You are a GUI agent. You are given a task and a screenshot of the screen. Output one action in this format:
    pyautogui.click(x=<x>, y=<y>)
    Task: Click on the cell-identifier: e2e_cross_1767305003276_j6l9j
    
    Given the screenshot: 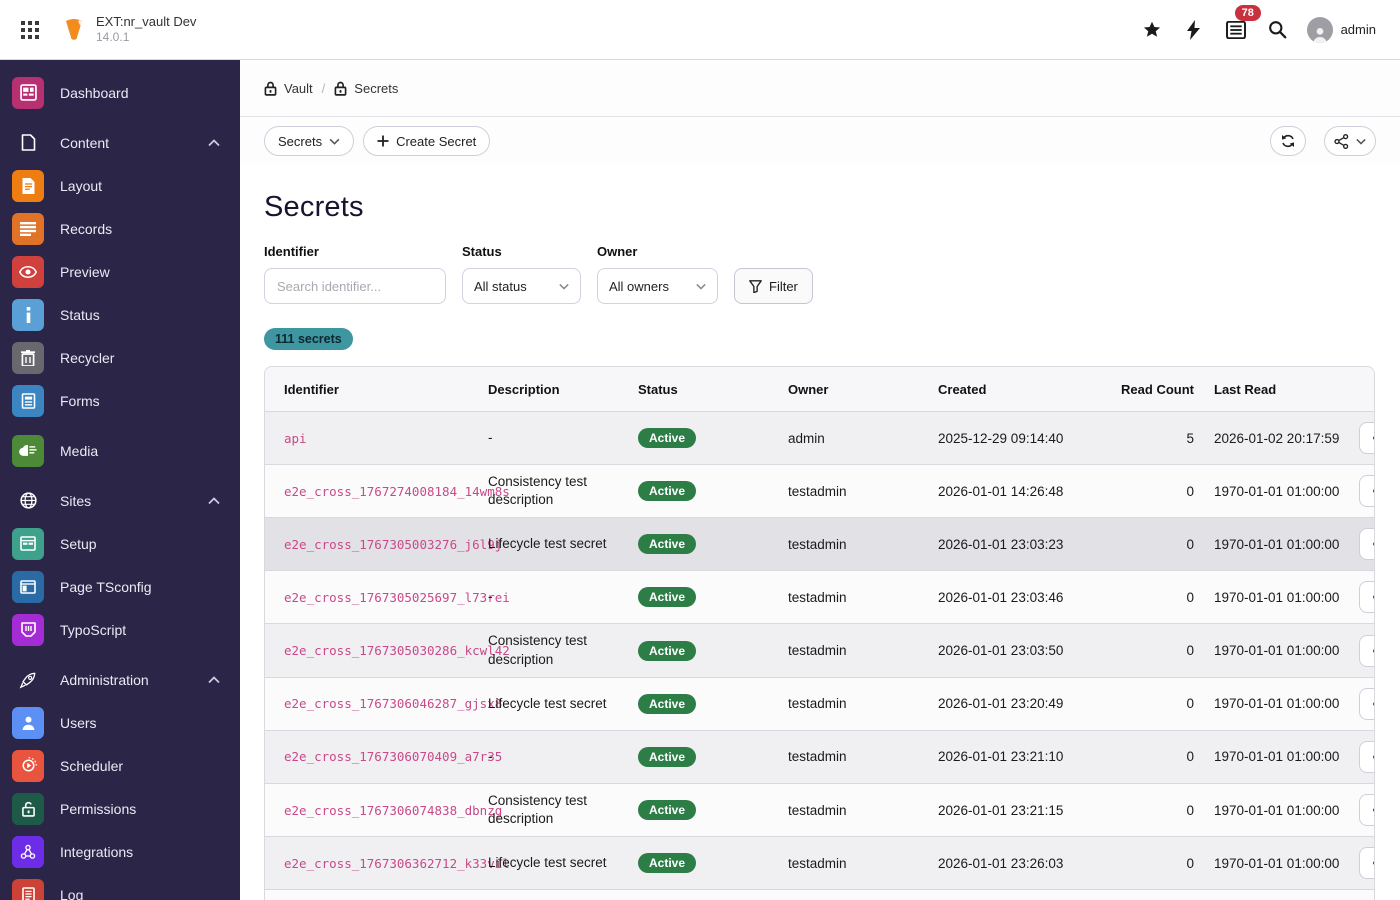 What is the action you would take?
    pyautogui.click(x=393, y=544)
    